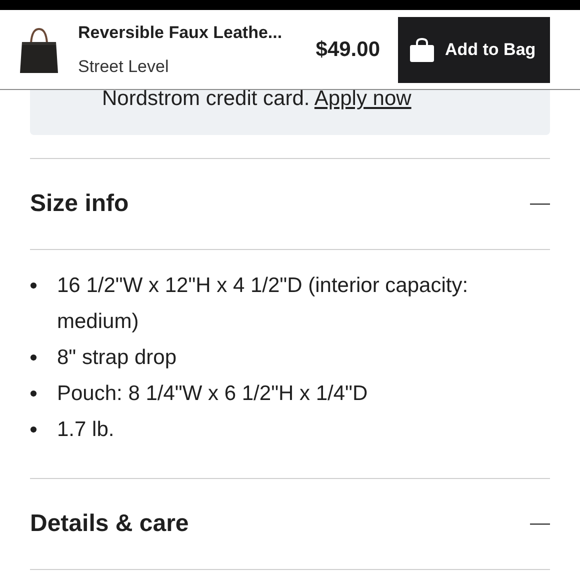  What do you see at coordinates (363, 98) in the screenshot?
I see `apply-now-link: Apply now` at bounding box center [363, 98].